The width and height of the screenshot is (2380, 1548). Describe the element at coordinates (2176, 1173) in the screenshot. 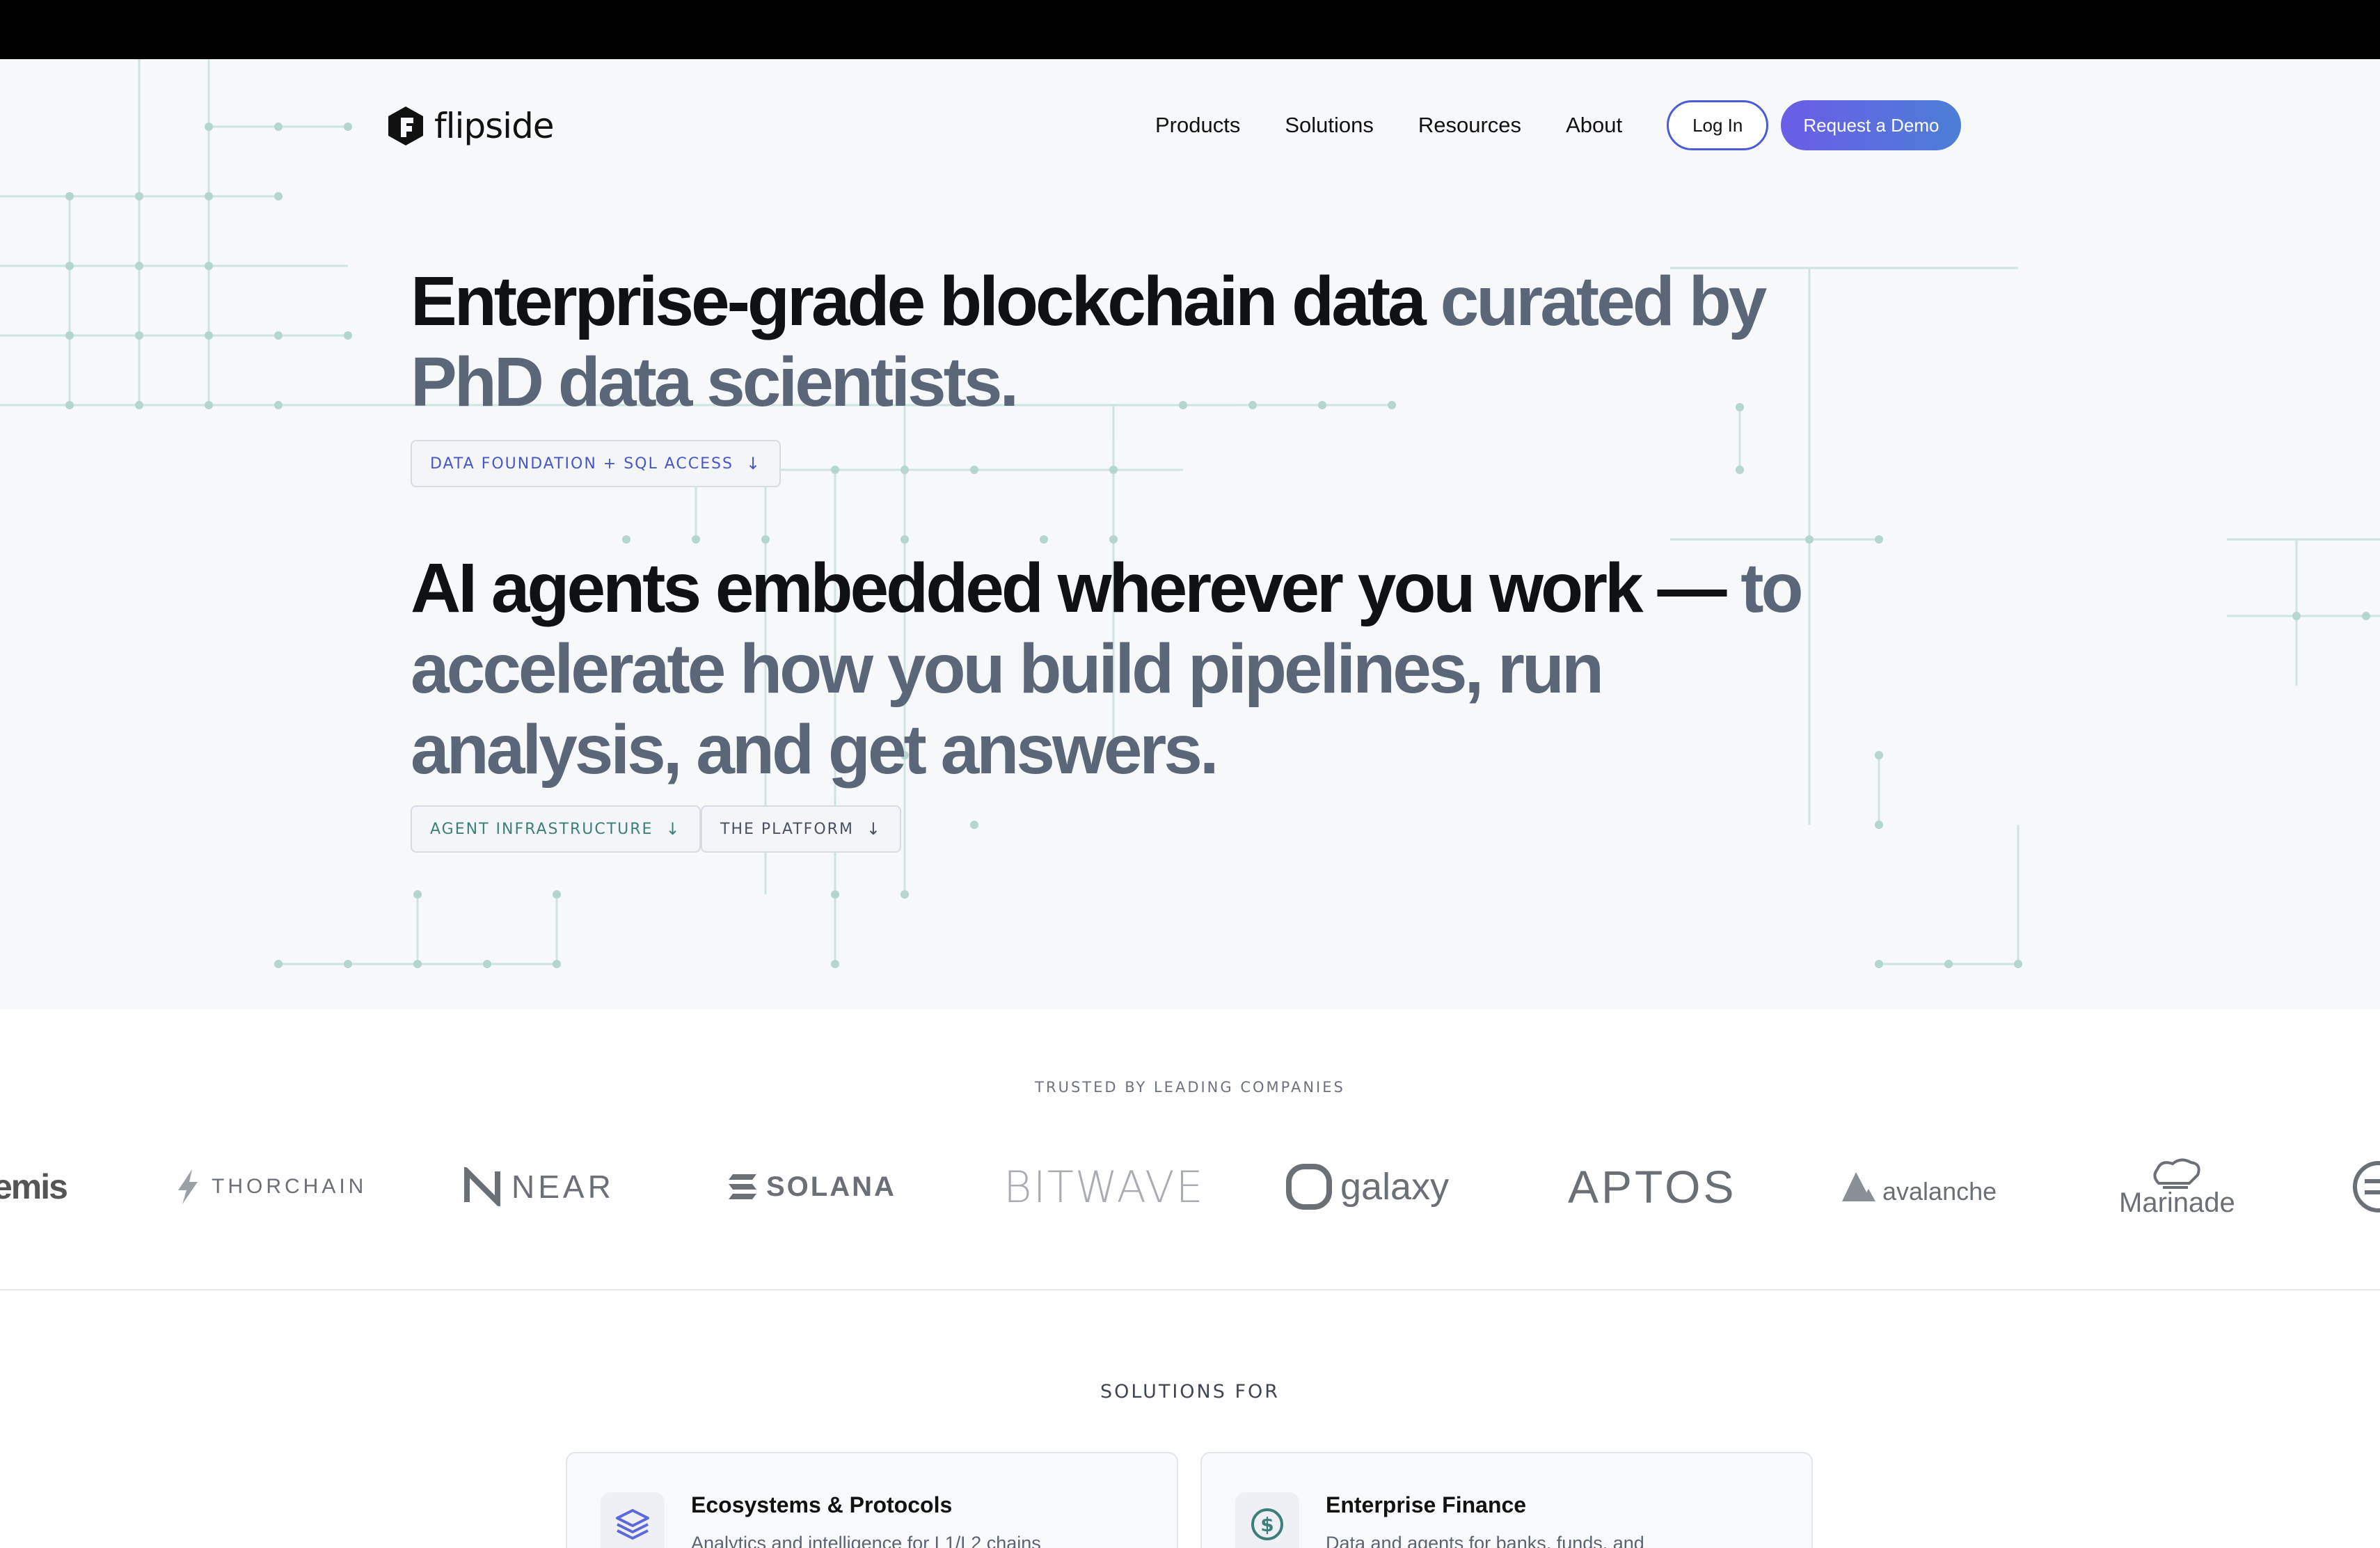

I see `marinade-chef-hat-icon` at that location.